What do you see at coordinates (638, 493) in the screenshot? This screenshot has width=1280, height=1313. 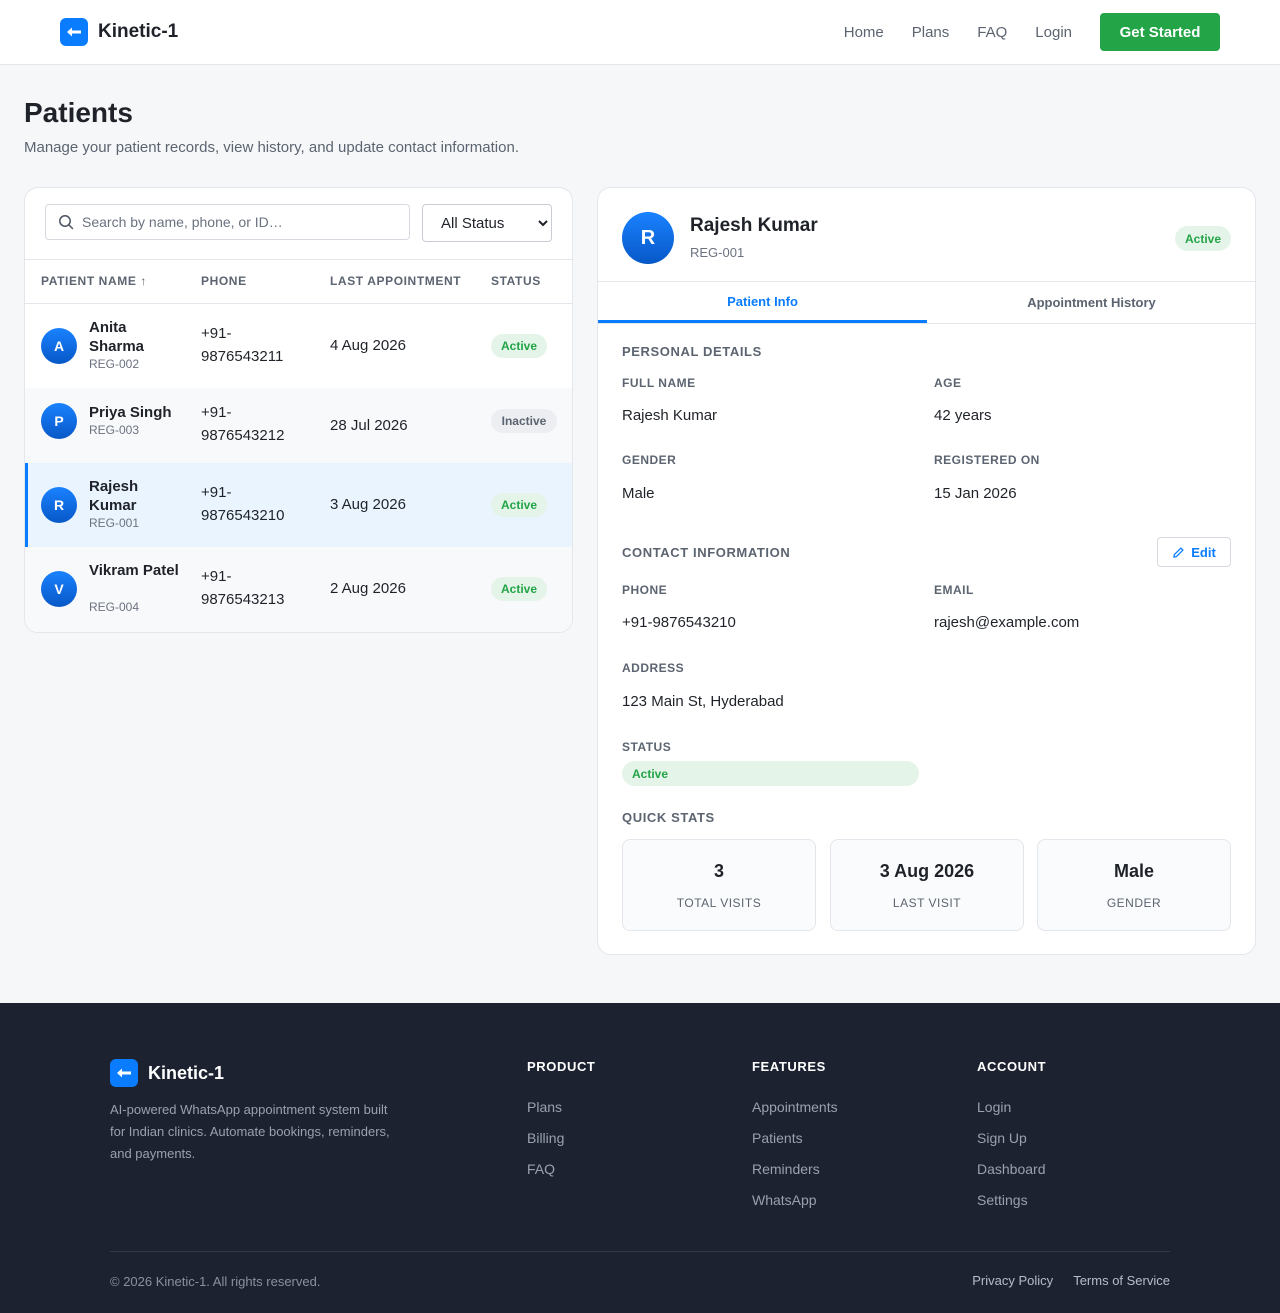 I see `gender-value: Male` at bounding box center [638, 493].